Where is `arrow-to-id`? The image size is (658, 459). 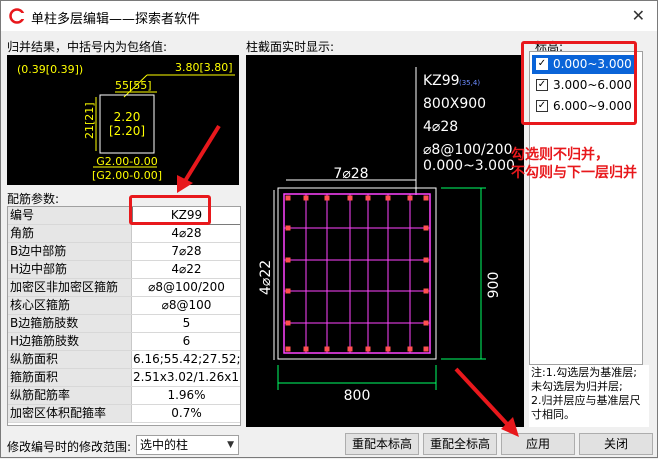
arrow-to-id is located at coordinates (202, 153).